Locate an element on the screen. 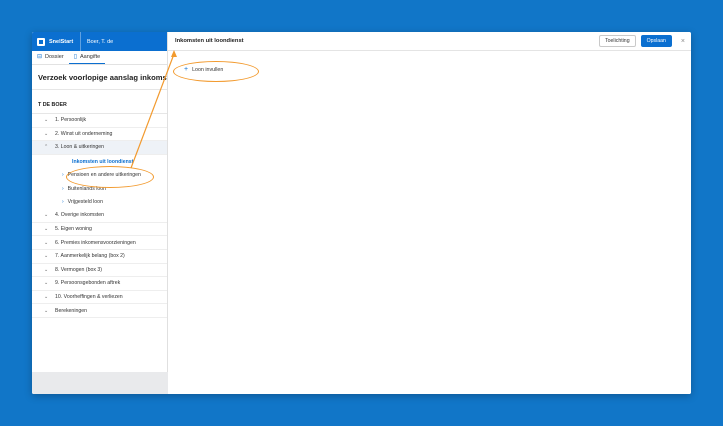 This screenshot has width=723, height=426. nav-item-premies: ⌄ 6. Premies inkomensvoorzieningen is located at coordinates (99, 243).